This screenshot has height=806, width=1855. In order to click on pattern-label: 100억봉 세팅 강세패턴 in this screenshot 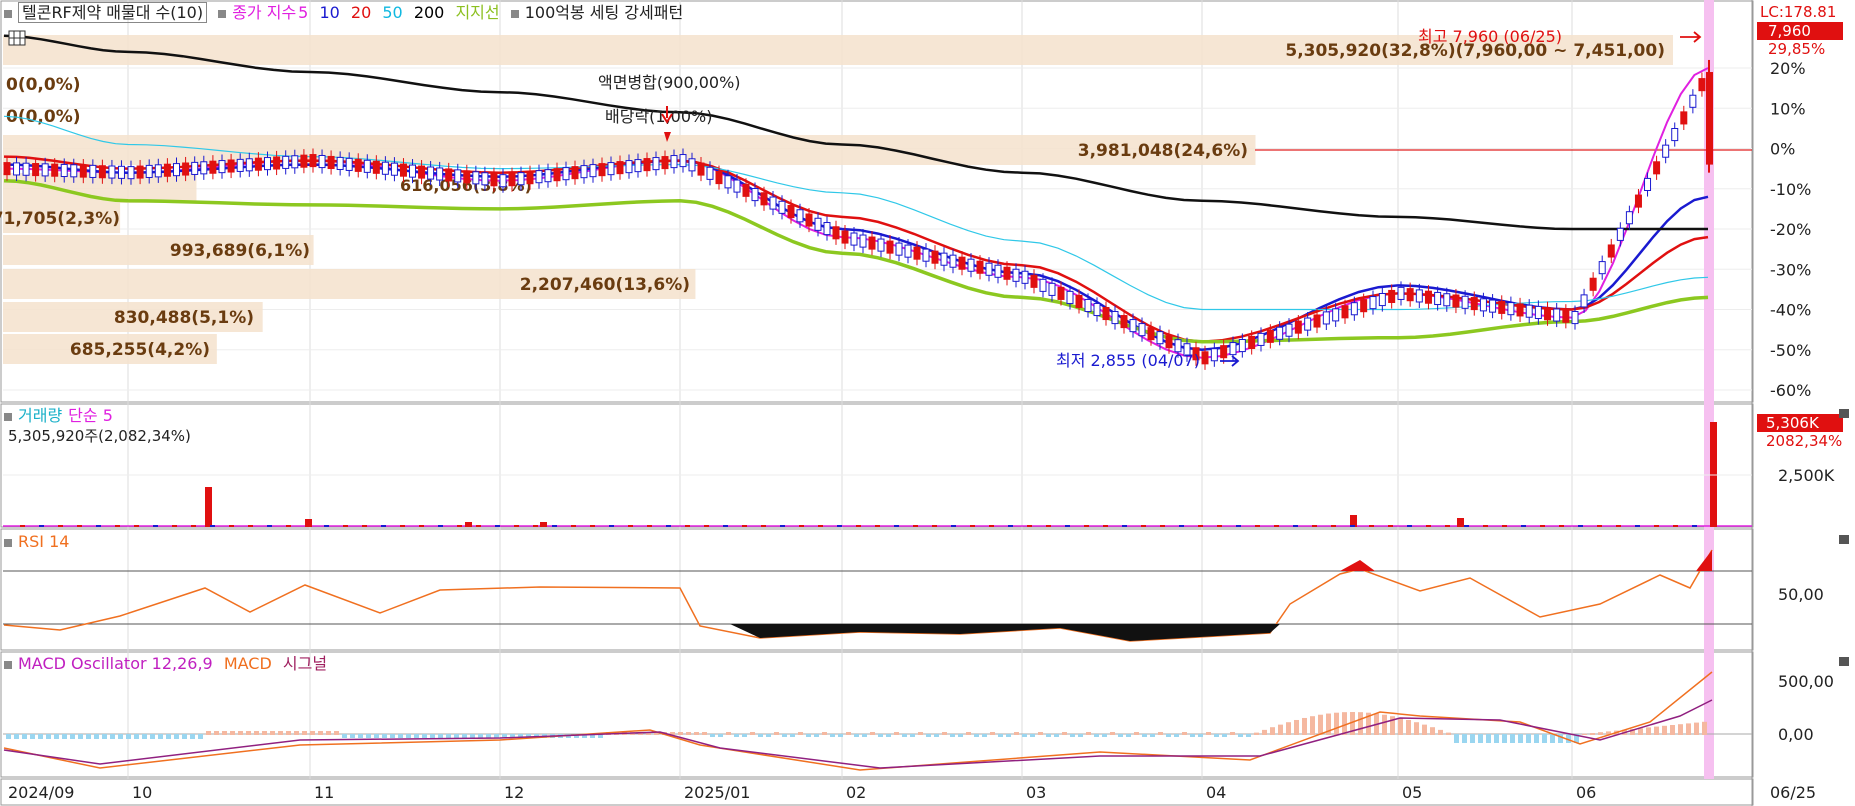, I will do `click(604, 12)`.